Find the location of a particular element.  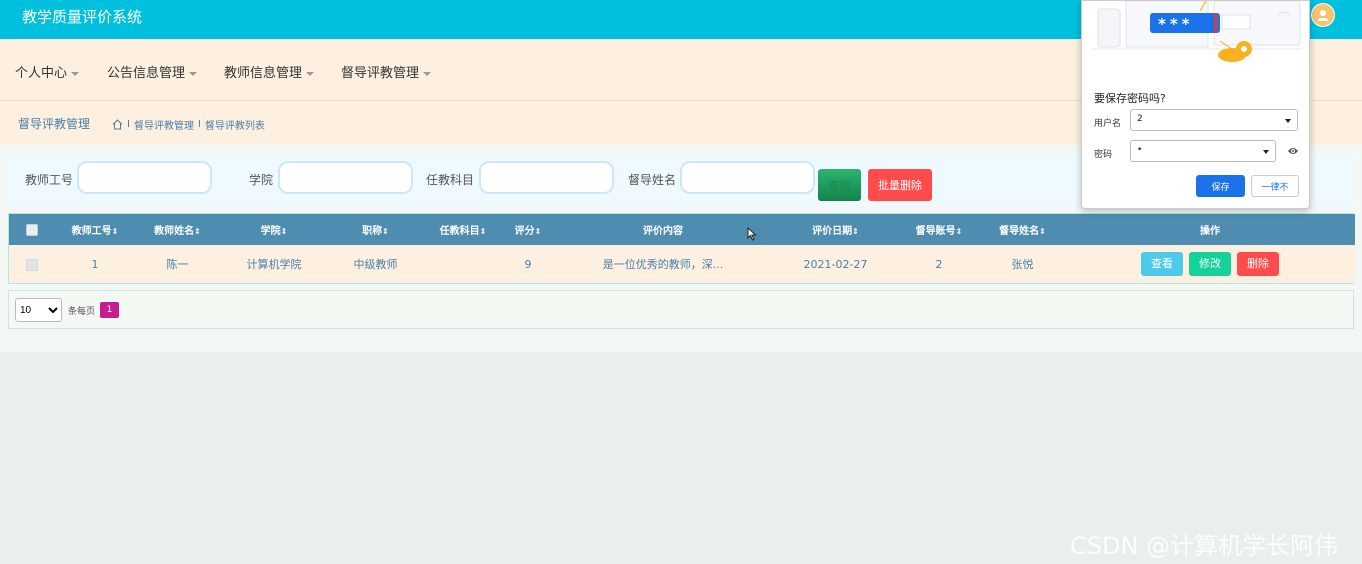

cell-supervisor-account: 2 is located at coordinates (939, 264).